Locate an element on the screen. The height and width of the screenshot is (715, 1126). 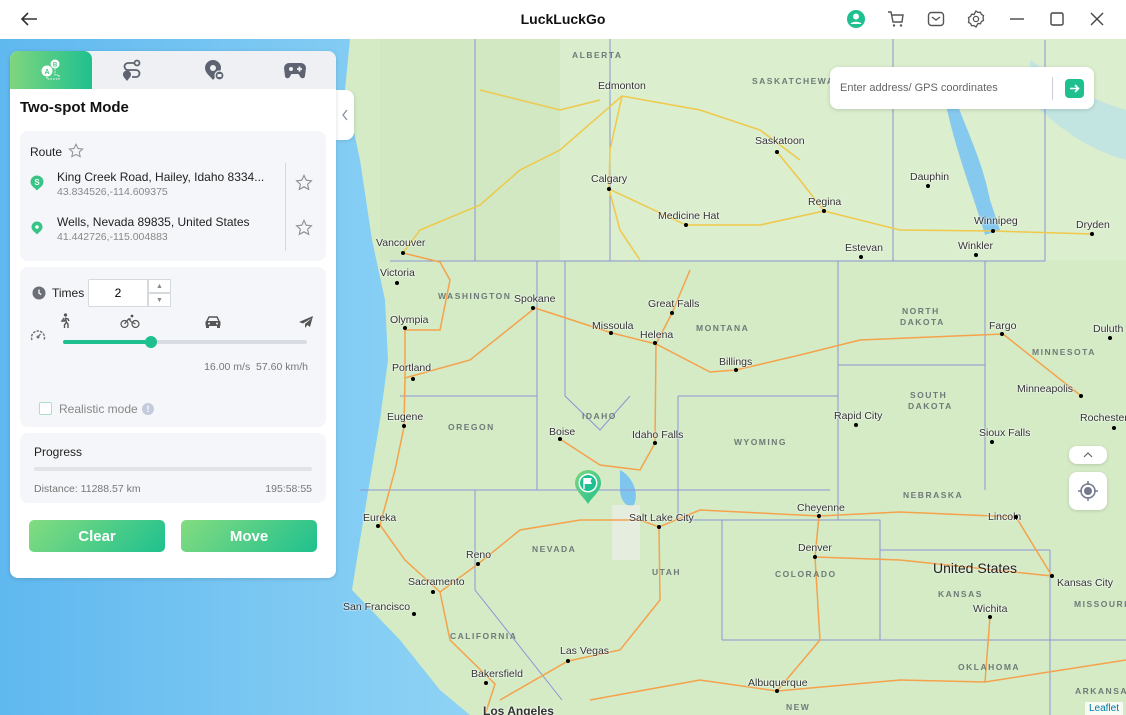
state-label: OKLAHOMA is located at coordinates (989, 667).